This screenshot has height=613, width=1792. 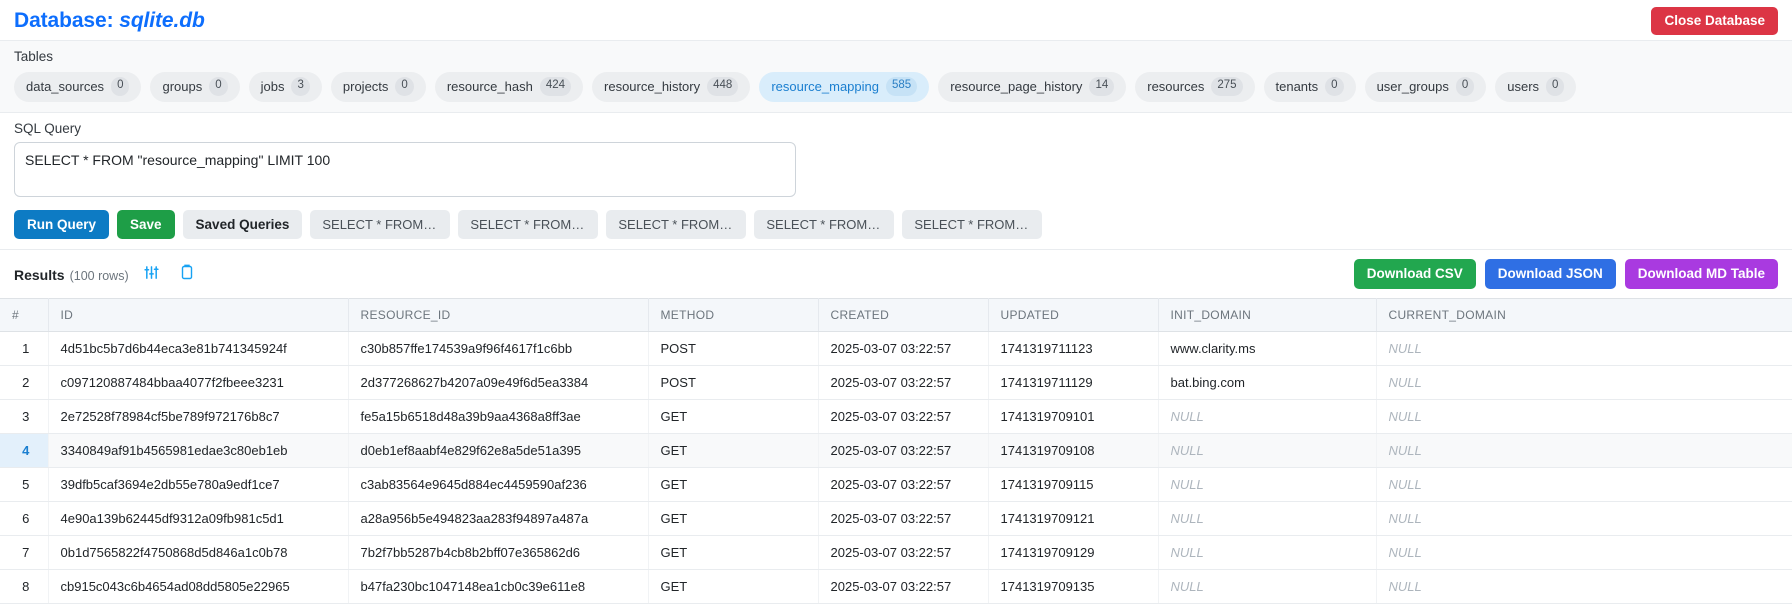 What do you see at coordinates (198, 382) in the screenshot?
I see `cell-id: c097120887484bbaa4077f2fbeee3231` at bounding box center [198, 382].